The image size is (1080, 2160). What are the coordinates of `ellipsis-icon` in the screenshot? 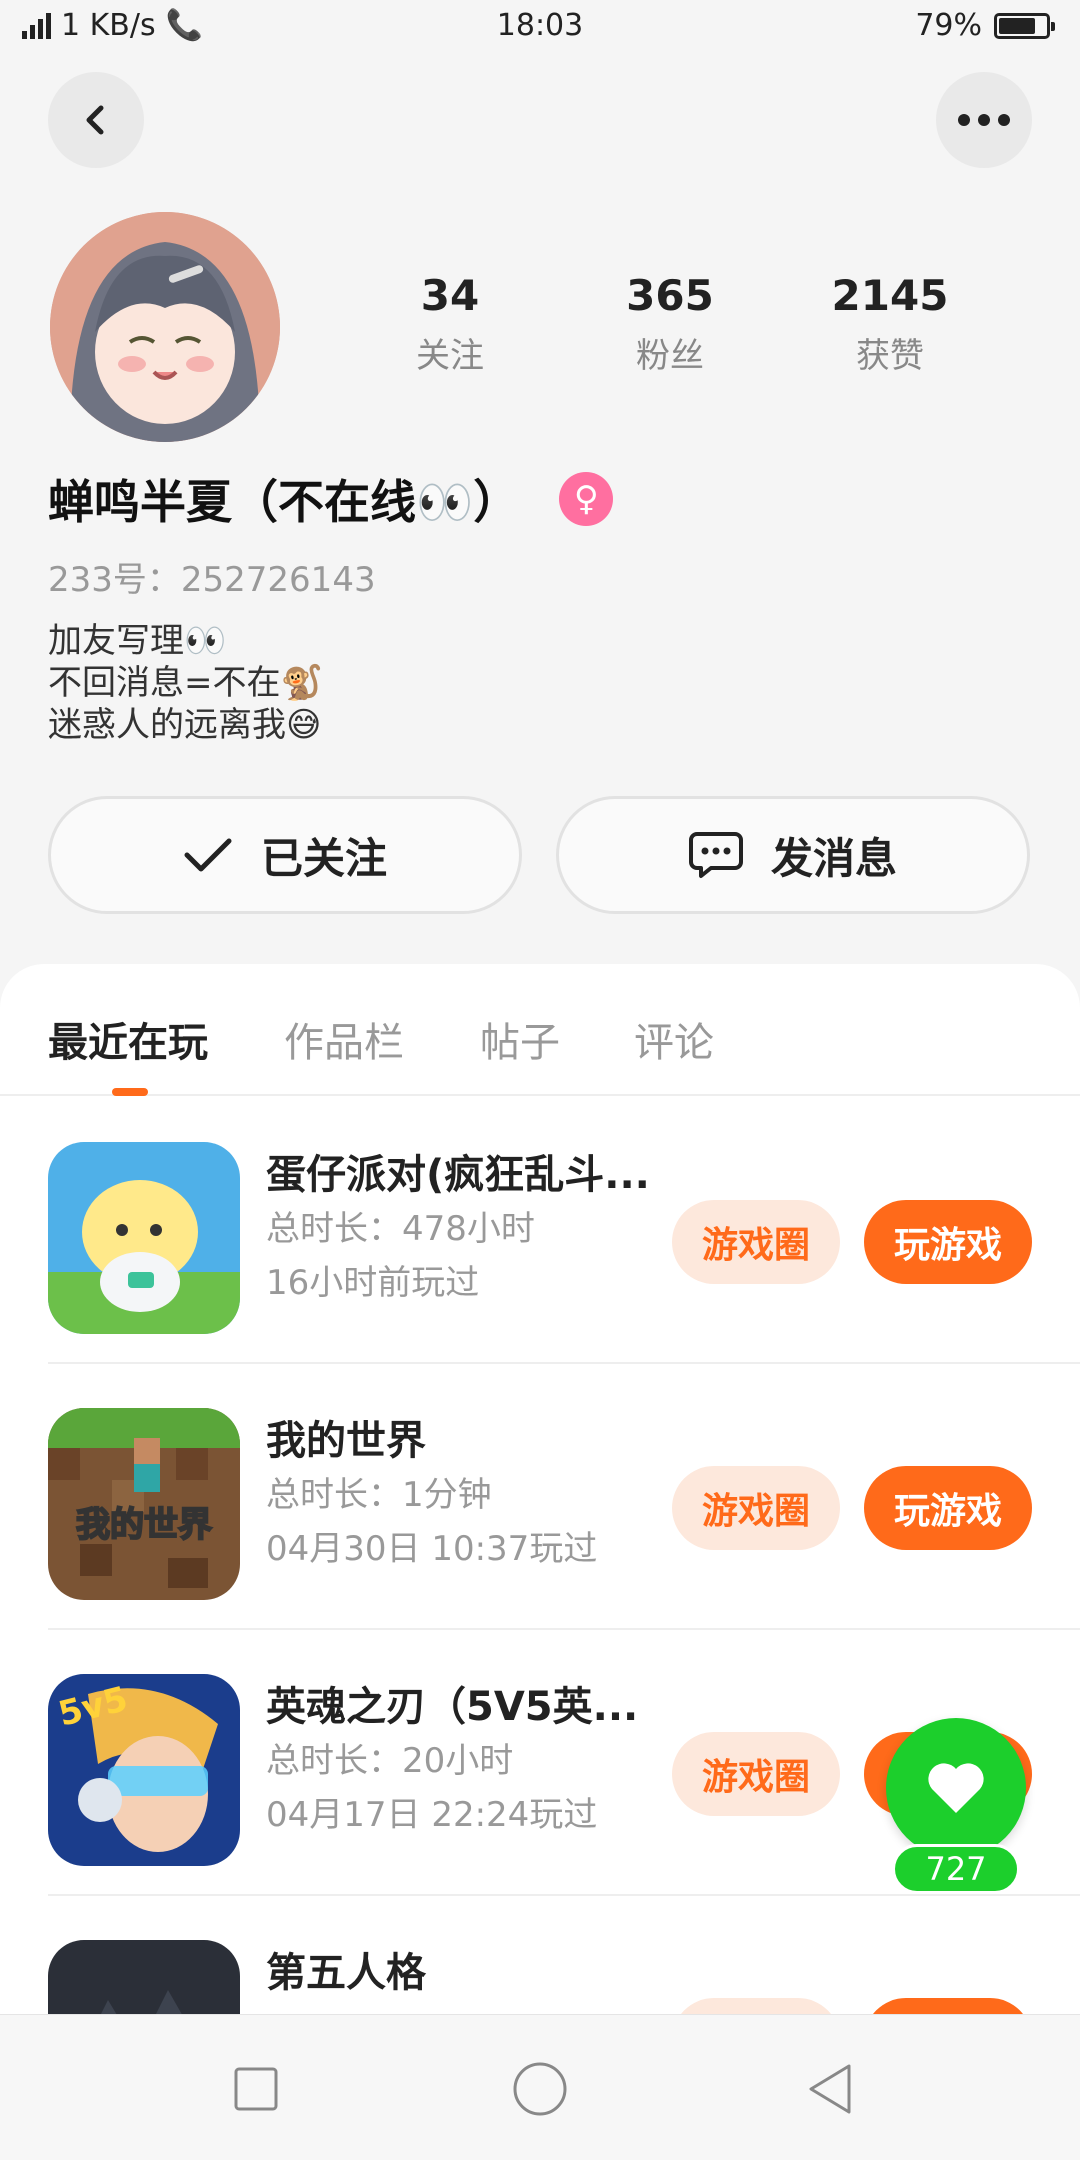 It's located at (984, 120).